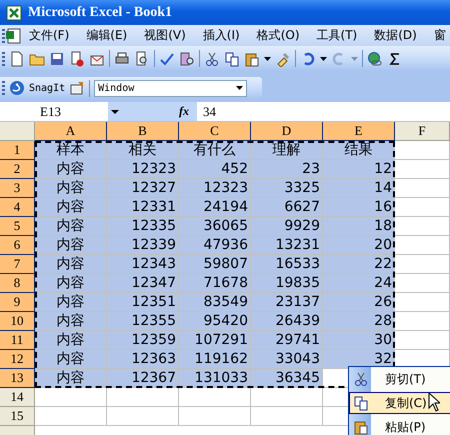 The image size is (450, 435). What do you see at coordinates (17, 207) in the screenshot?
I see `row-header: 4` at bounding box center [17, 207].